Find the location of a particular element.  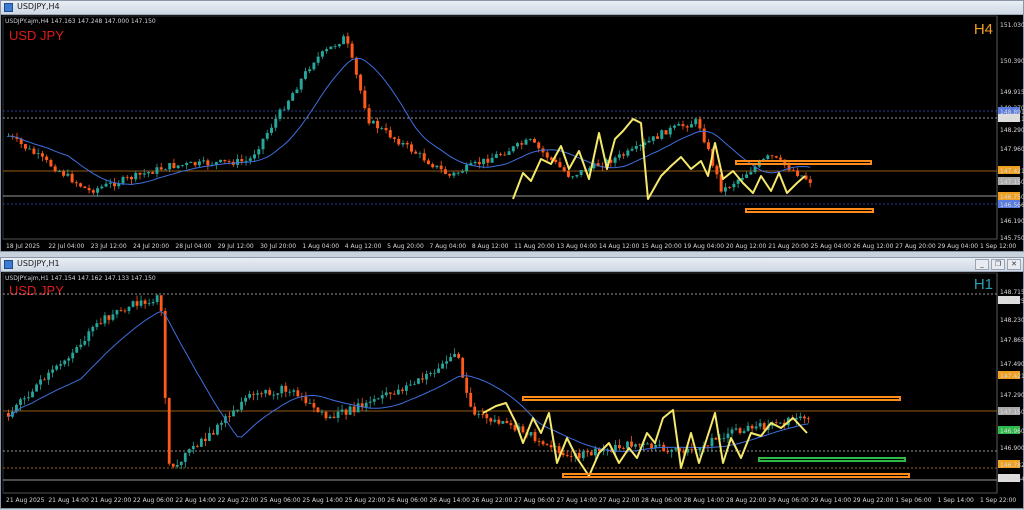

time-axis-label: 25 Aug 22:00 is located at coordinates (365, 500).